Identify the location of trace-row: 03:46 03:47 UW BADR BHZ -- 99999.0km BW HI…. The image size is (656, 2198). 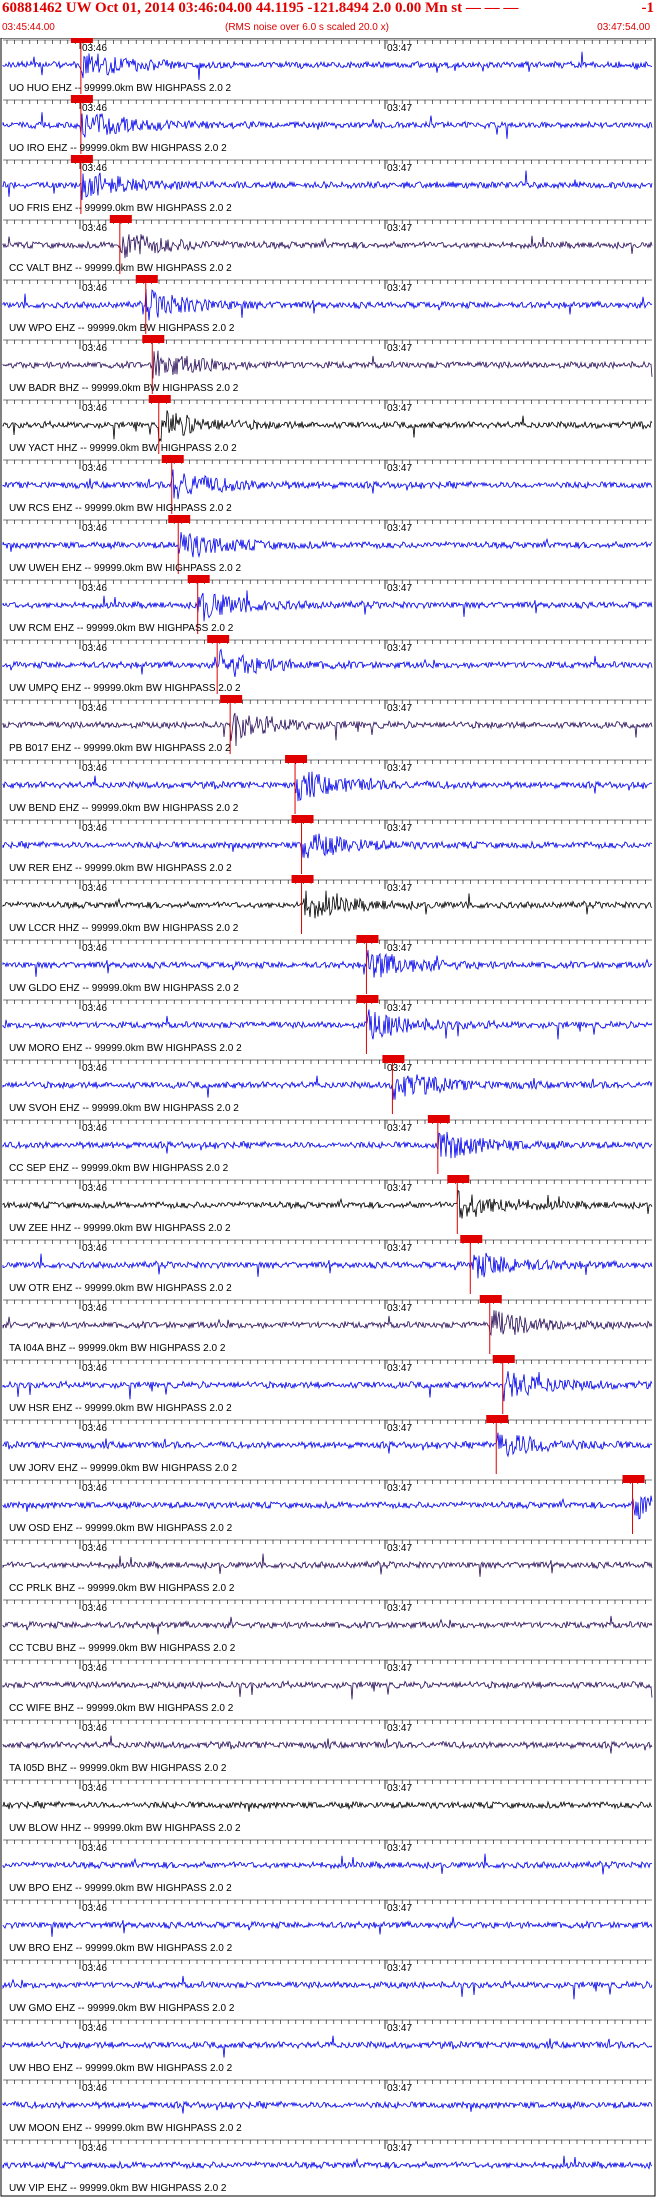
(327, 364).